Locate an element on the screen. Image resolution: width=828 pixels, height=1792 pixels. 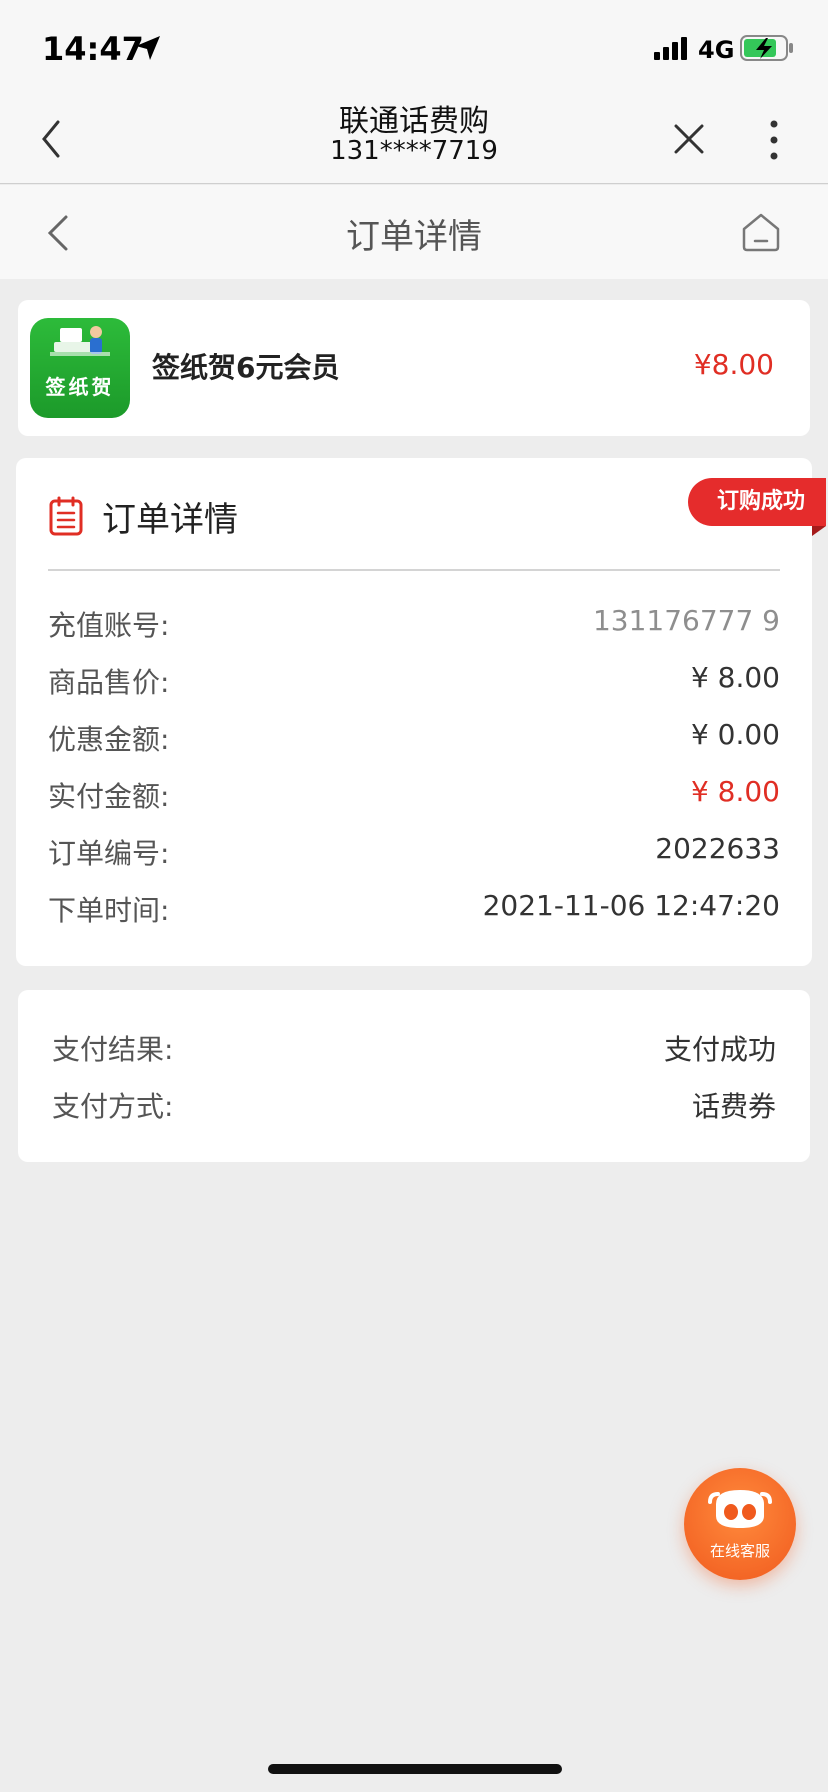
row-label: 商品售价: is located at coordinates (109, 682).